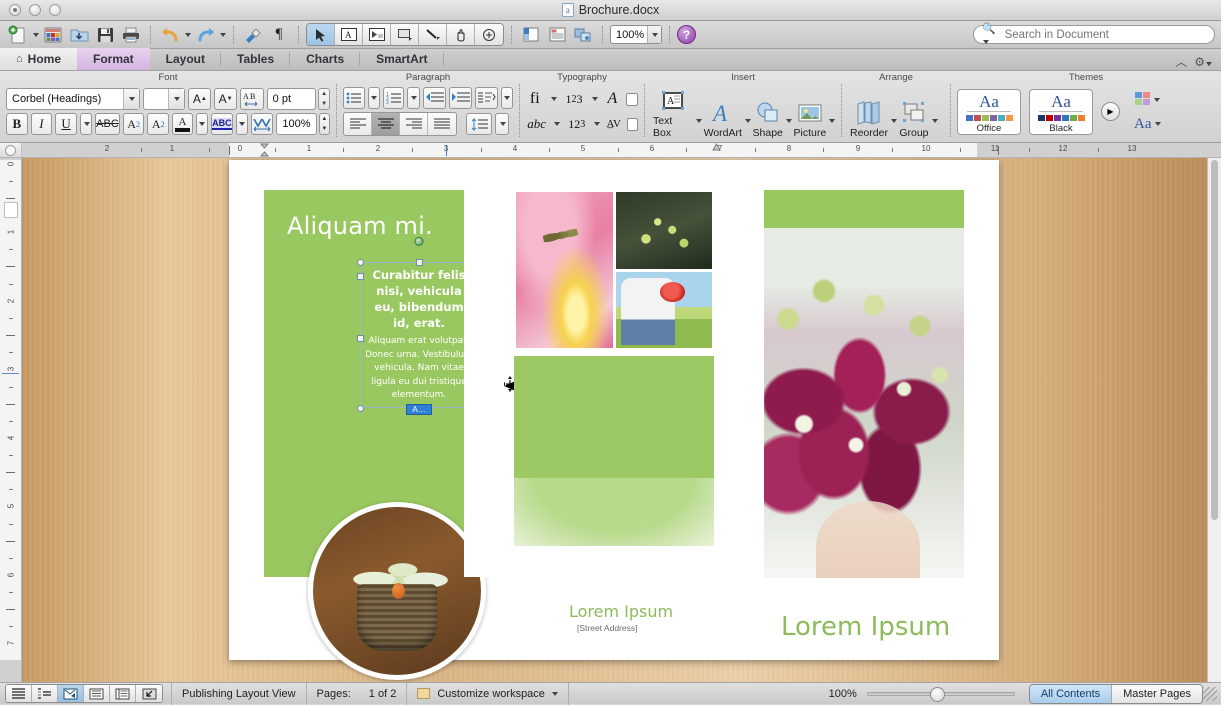  What do you see at coordinates (1094, 34) in the screenshot?
I see `search-field: 🔍` at bounding box center [1094, 34].